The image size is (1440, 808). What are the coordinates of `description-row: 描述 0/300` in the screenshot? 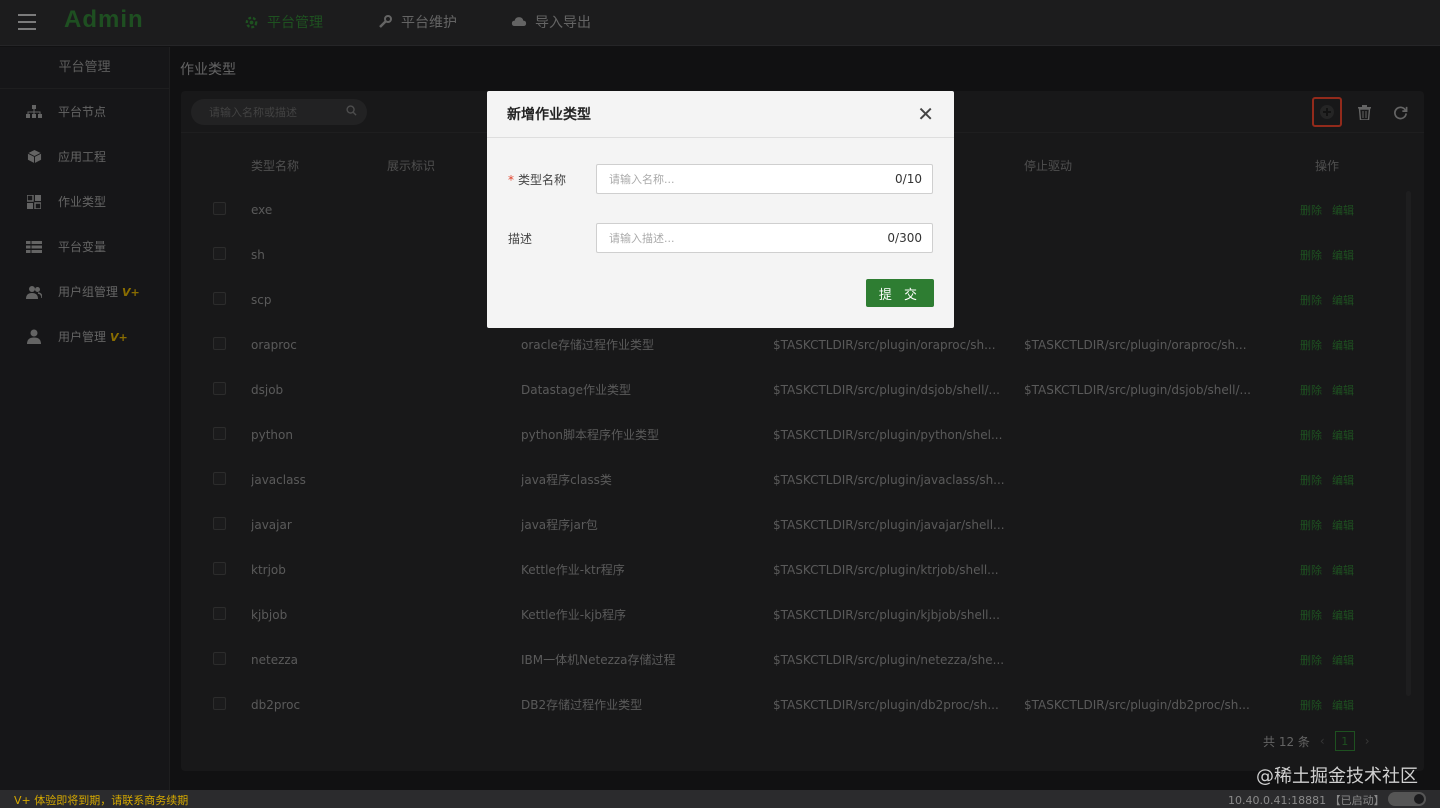 It's located at (720, 238).